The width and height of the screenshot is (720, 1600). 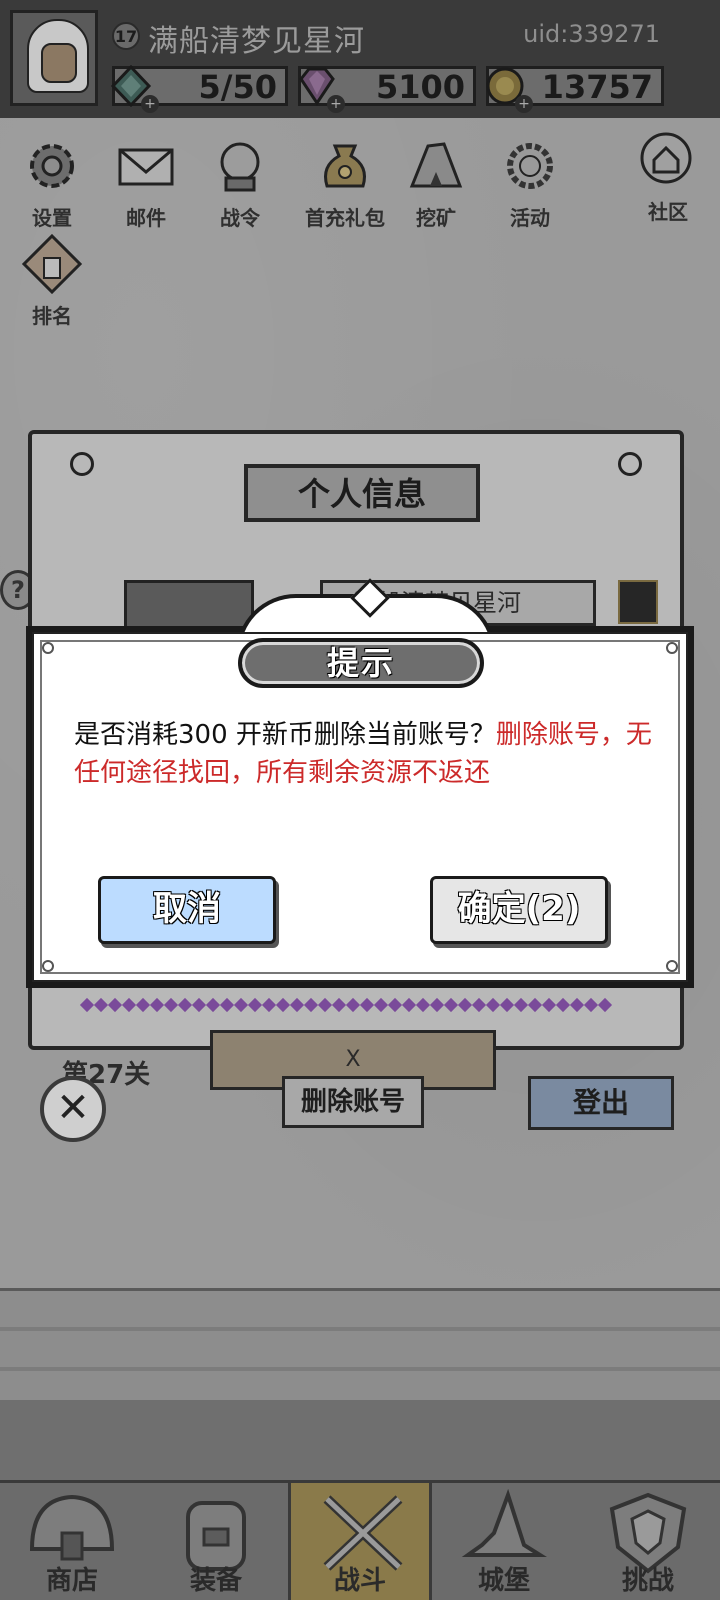 What do you see at coordinates (72, 1541) in the screenshot?
I see `tab-shop: 商店` at bounding box center [72, 1541].